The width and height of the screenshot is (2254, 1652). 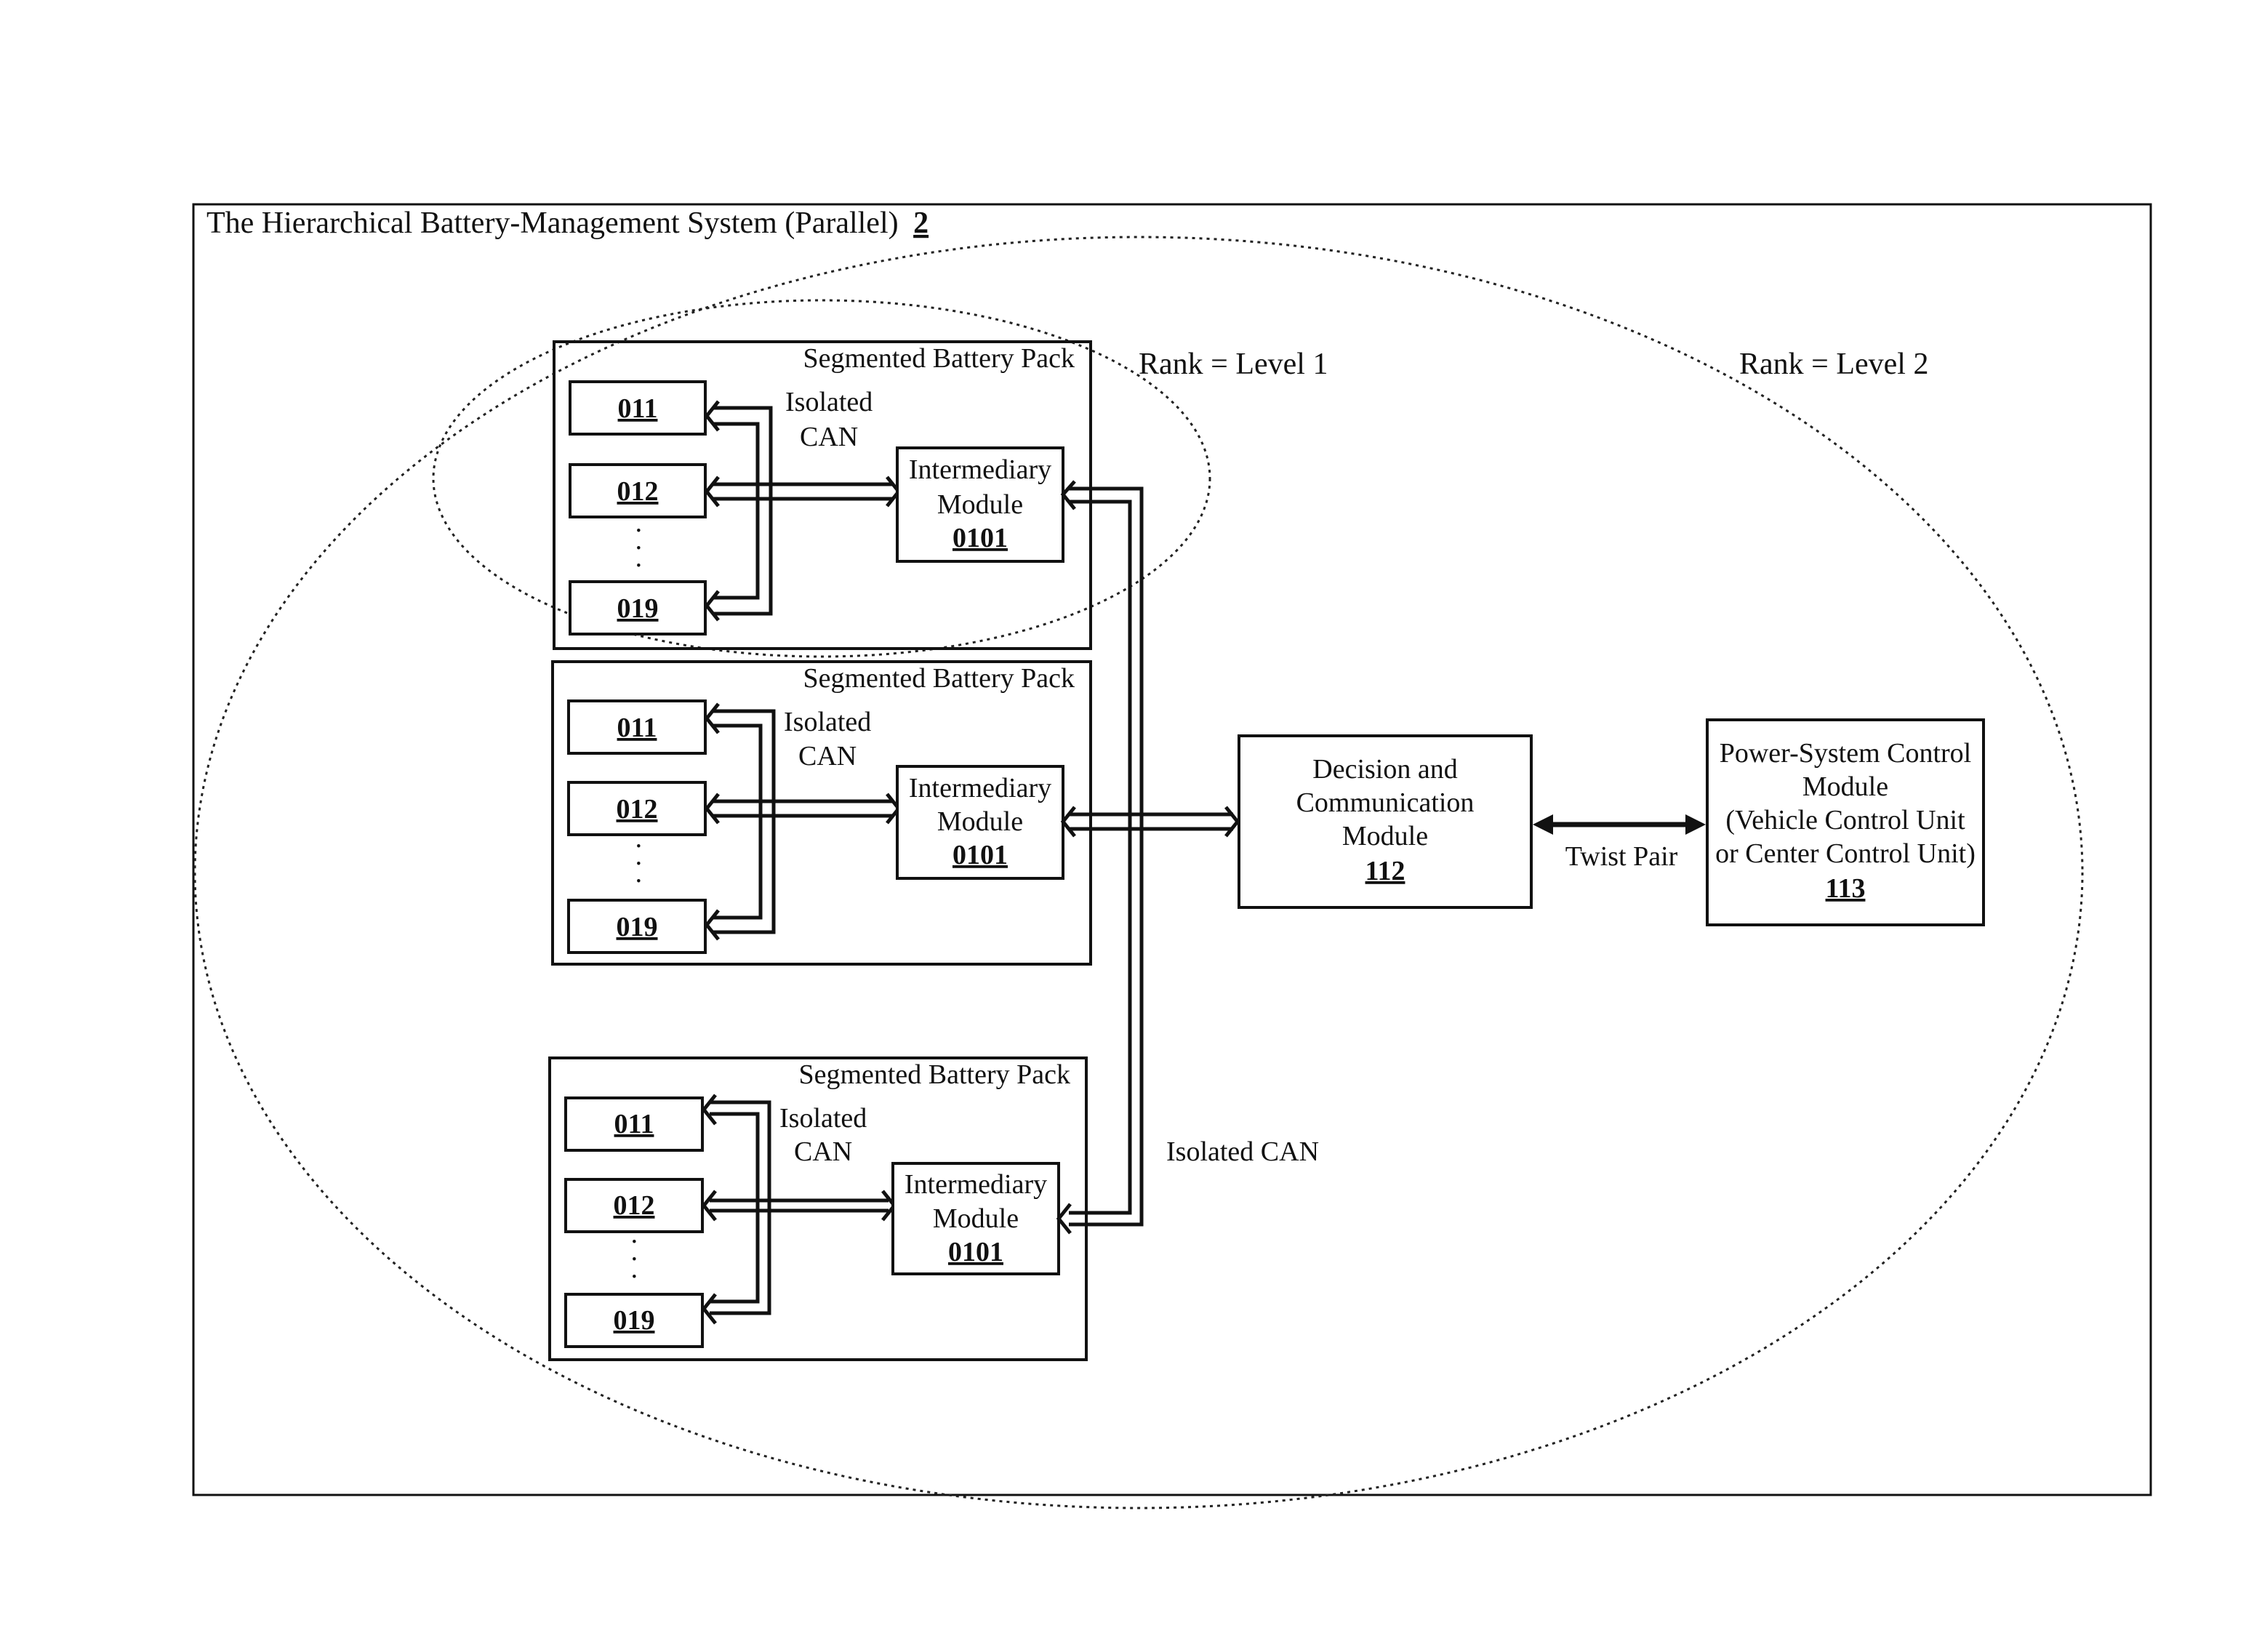 What do you see at coordinates (1619, 824) in the screenshot?
I see `twist-pair-link` at bounding box center [1619, 824].